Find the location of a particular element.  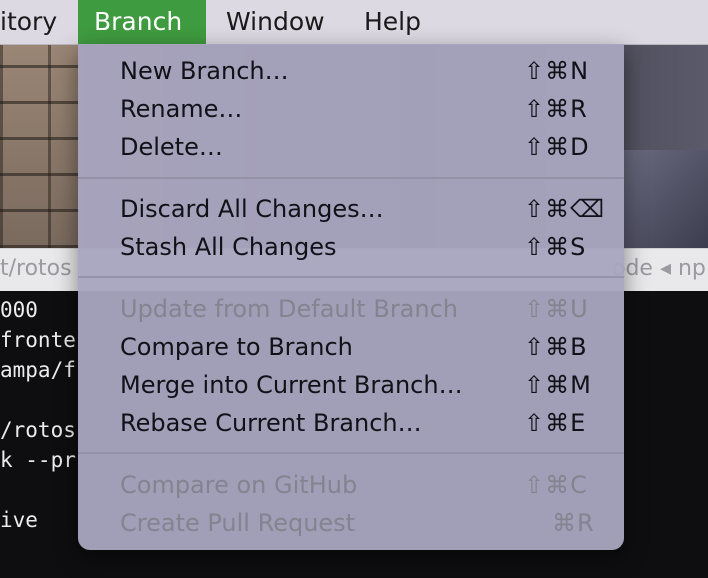

menu-item-discard-all-changes: Discard All Changes… ⇧⌘⌫ is located at coordinates (351, 209).